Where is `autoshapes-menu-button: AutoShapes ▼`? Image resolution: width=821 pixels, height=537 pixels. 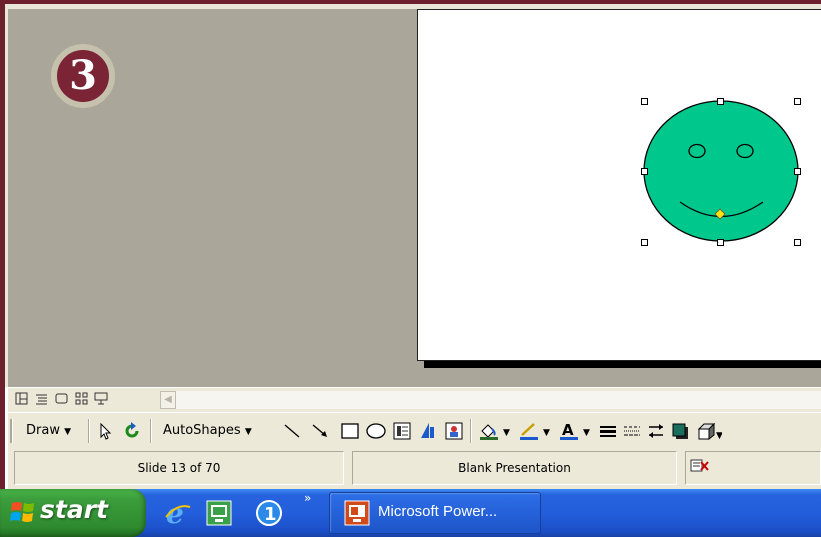
autoshapes-menu-button: AutoShapes ▼ is located at coordinates (207, 431).